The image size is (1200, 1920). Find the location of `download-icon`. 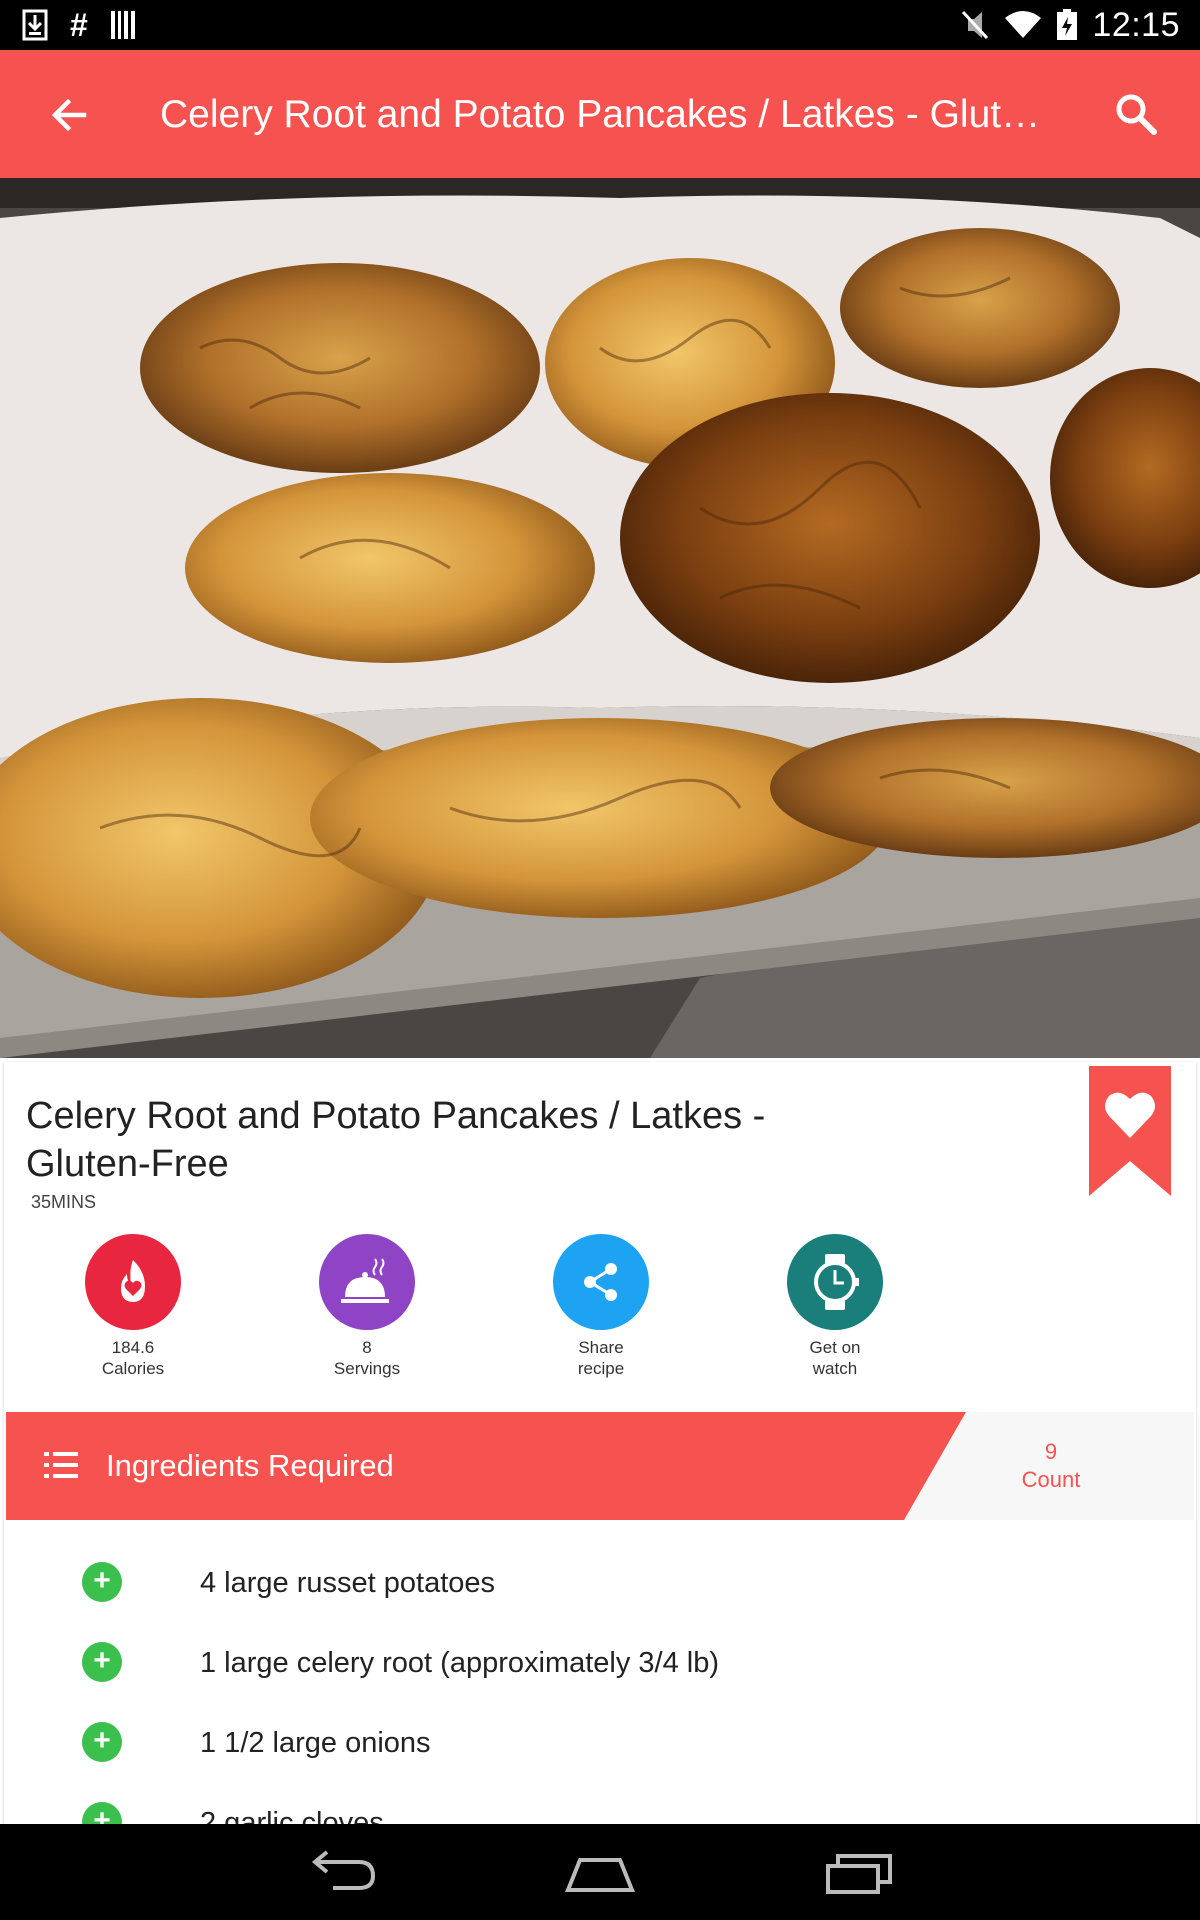

download-icon is located at coordinates (35, 25).